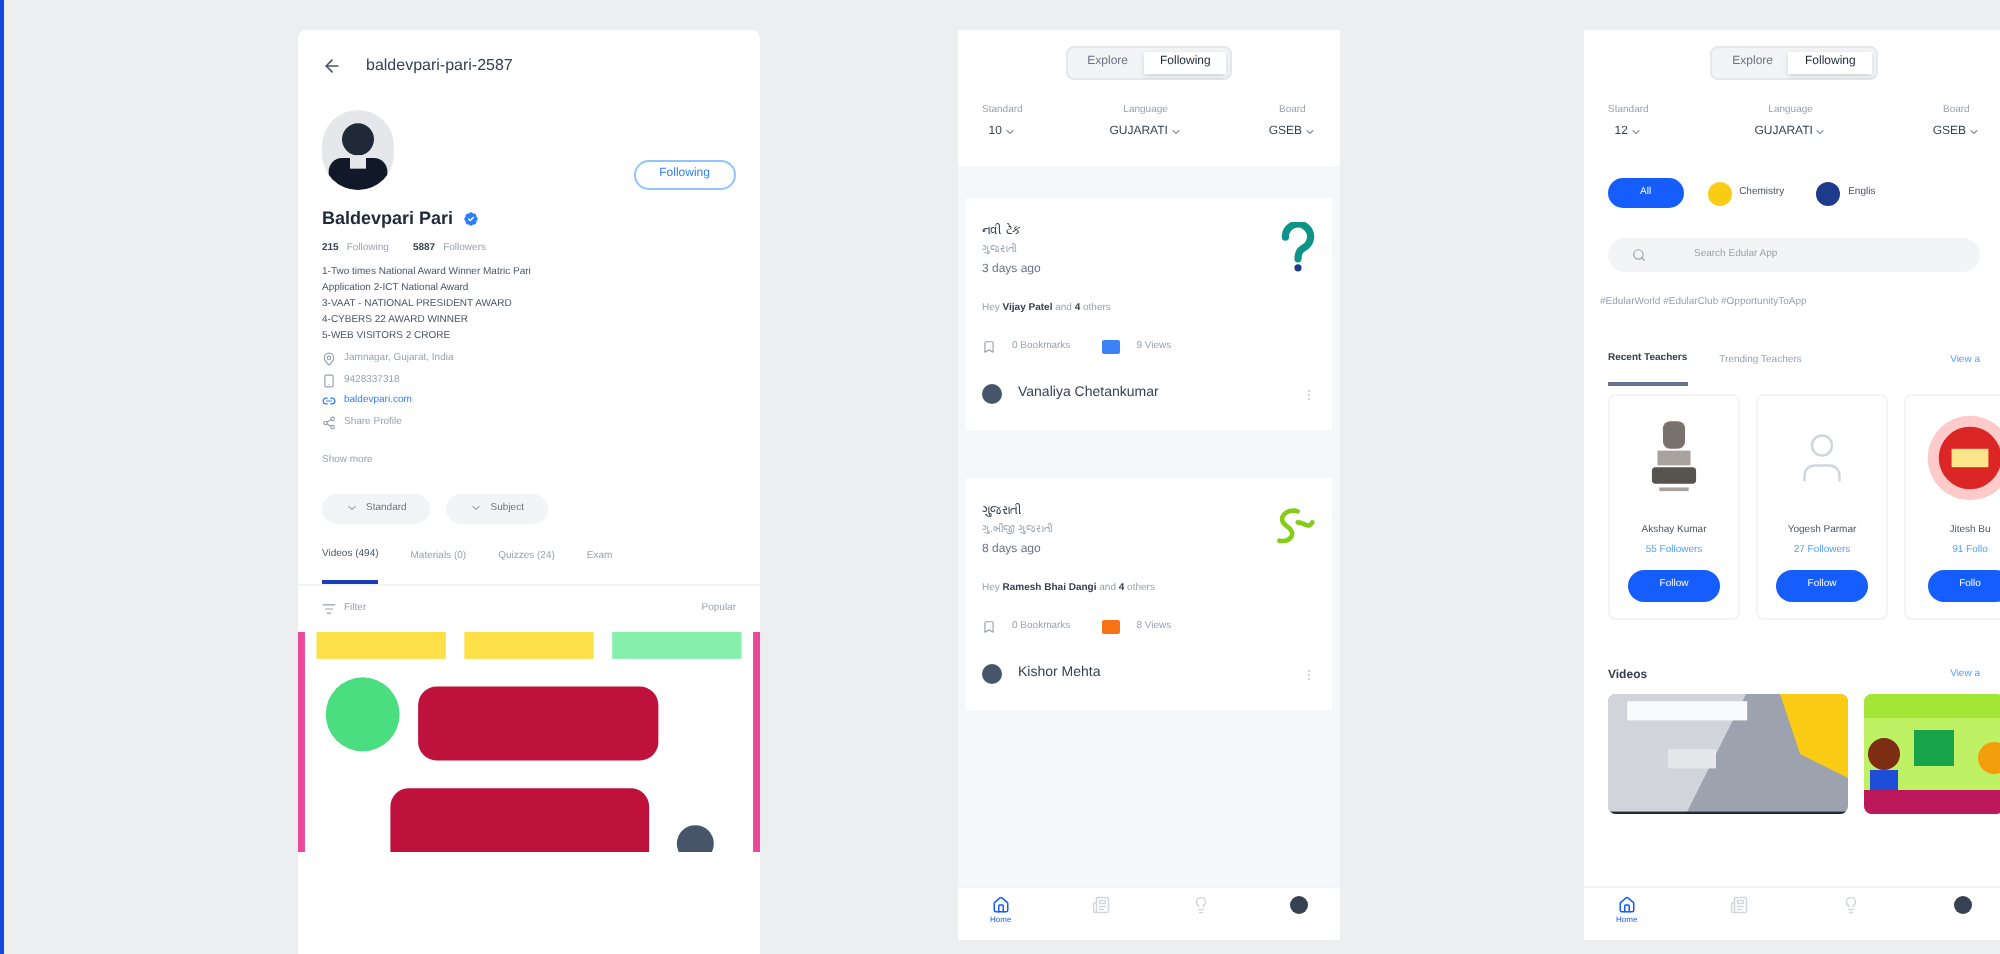 The width and height of the screenshot is (2000, 954). I want to click on share-icon, so click(329, 422).